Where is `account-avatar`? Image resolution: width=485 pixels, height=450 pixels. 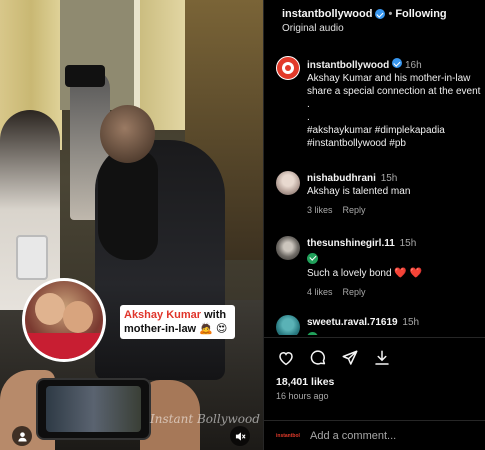
account-avatar is located at coordinates (288, 68).